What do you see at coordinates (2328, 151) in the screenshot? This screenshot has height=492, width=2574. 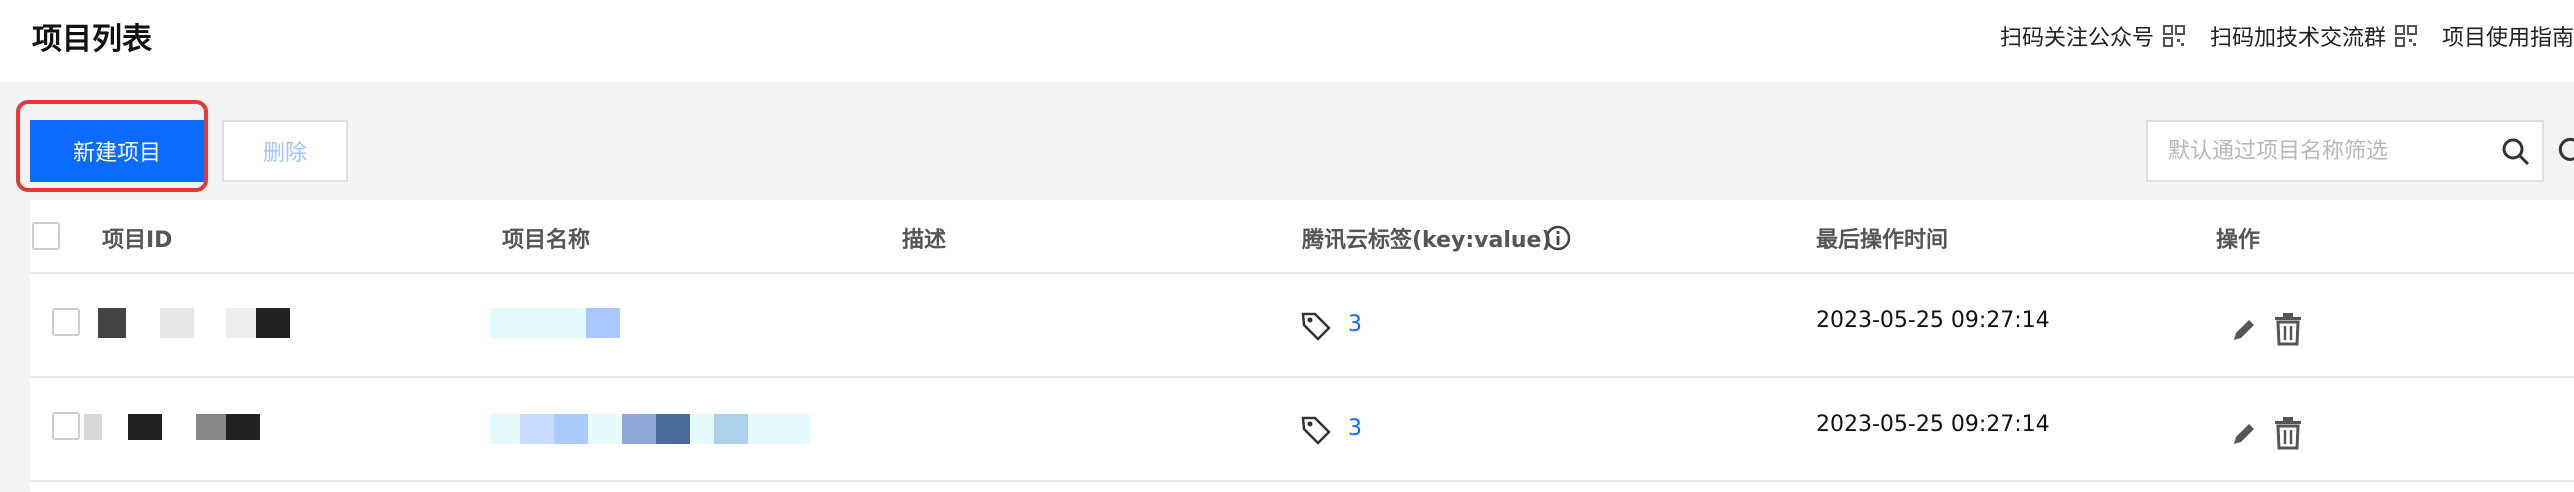 I see `search-input` at bounding box center [2328, 151].